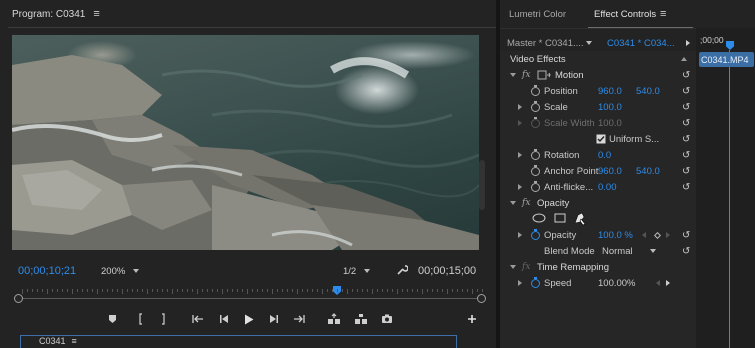 The image size is (755, 348). Describe the element at coordinates (526, 75) in the screenshot. I see `fx-badge-icon: fx` at that location.